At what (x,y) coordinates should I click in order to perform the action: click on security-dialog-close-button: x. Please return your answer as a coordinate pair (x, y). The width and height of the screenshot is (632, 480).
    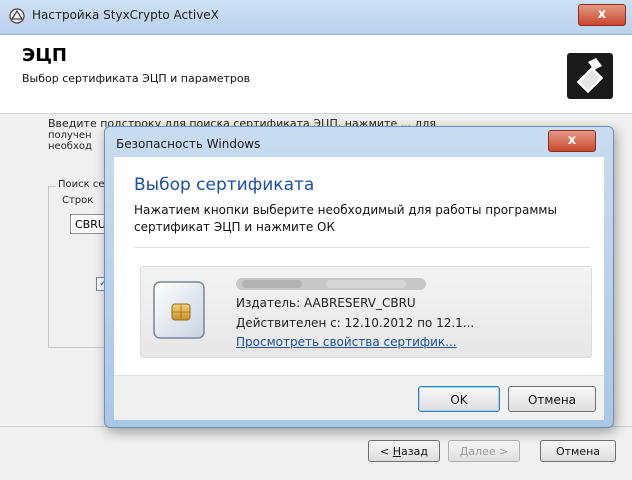
    Looking at the image, I should click on (572, 141).